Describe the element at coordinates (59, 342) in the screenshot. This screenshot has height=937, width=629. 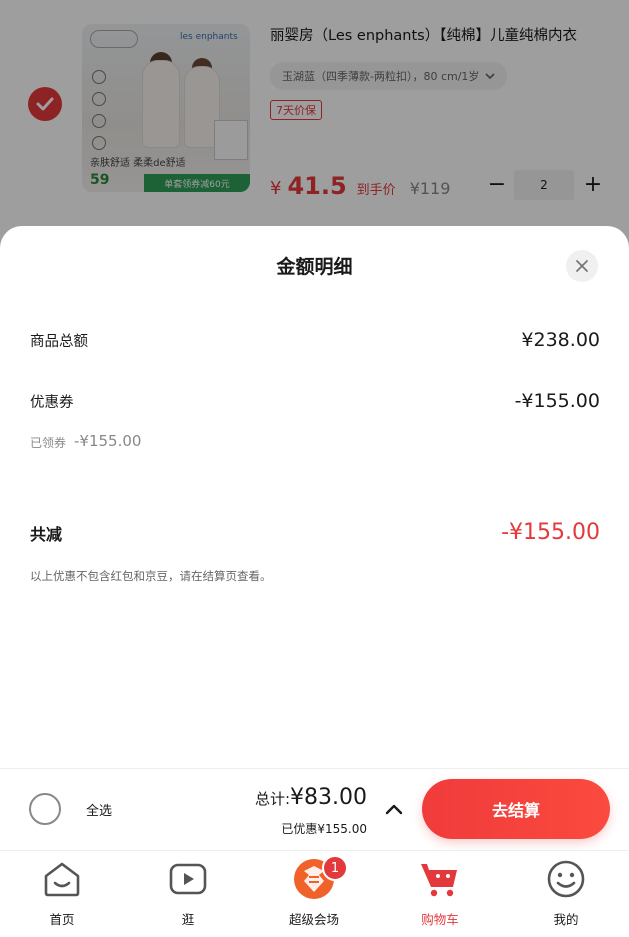
I see `goods-total-label: 商品总额` at that location.